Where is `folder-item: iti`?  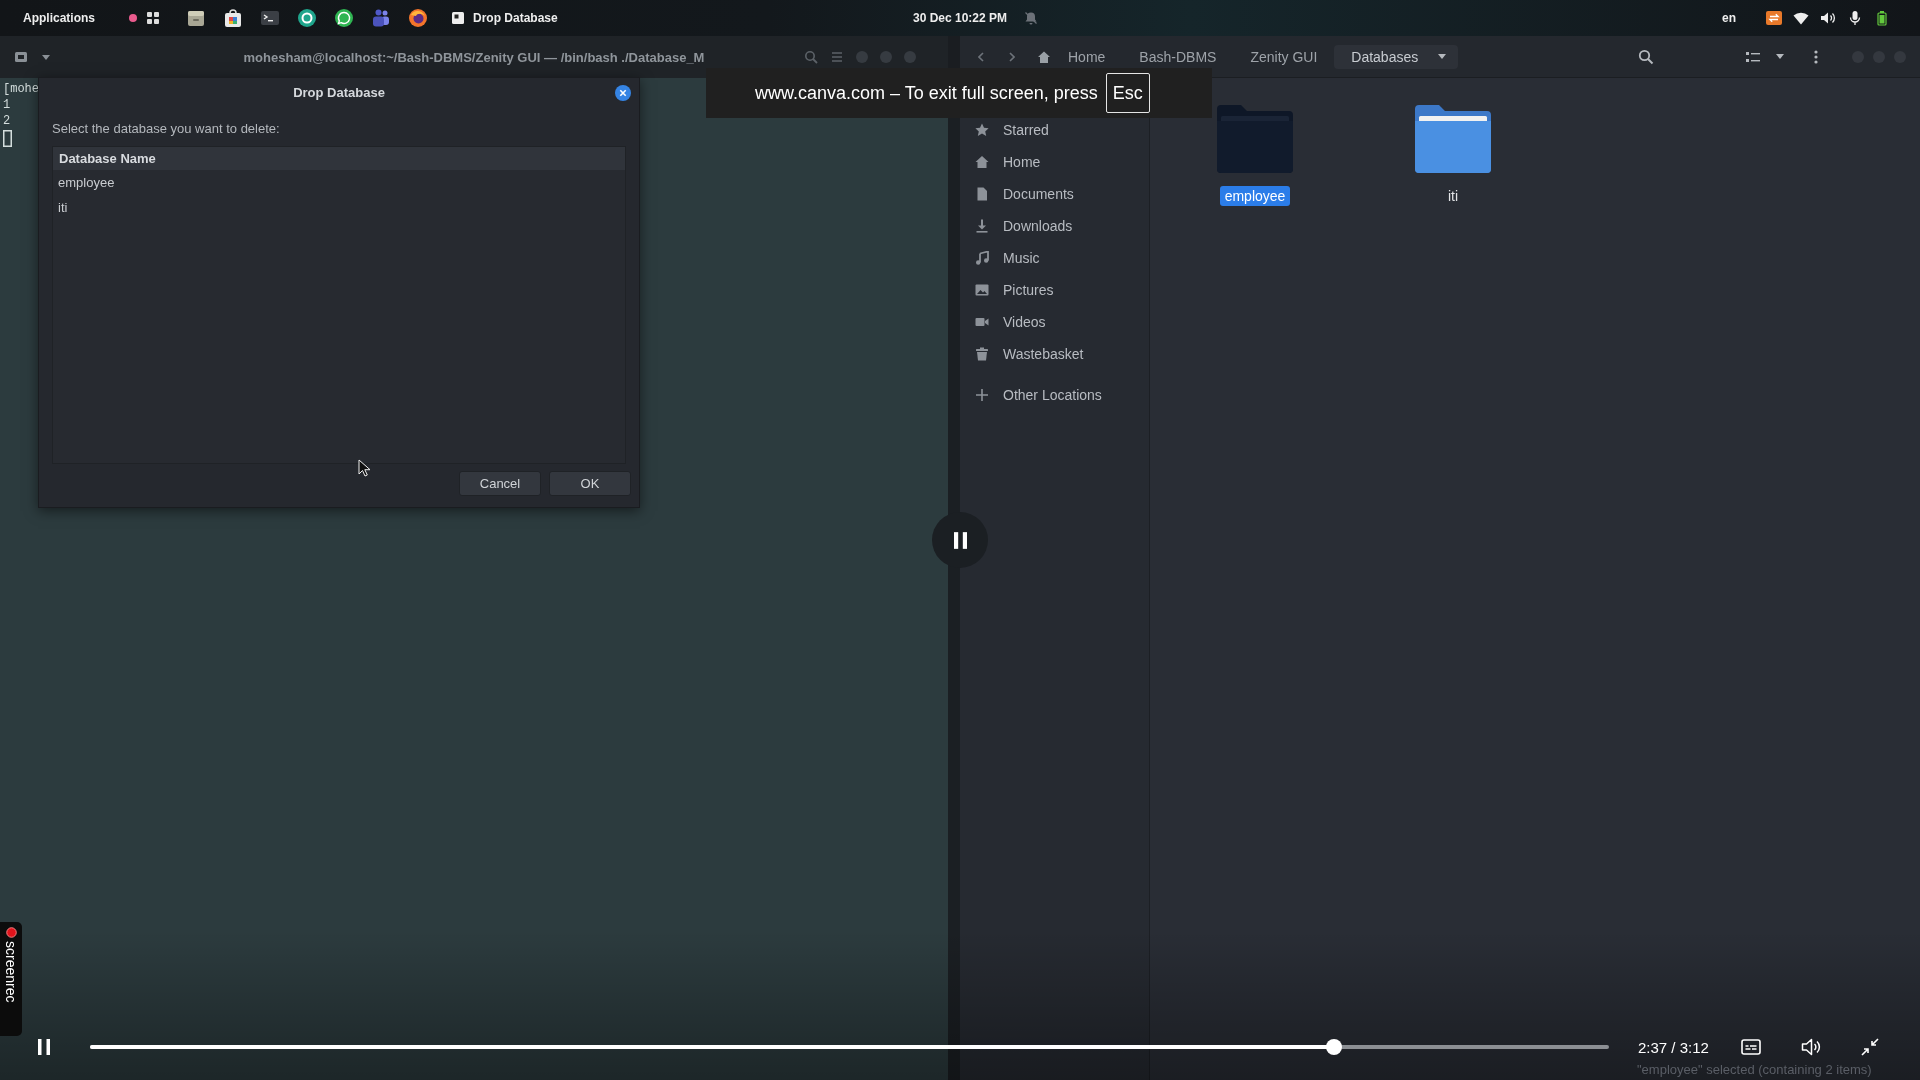 folder-item: iti is located at coordinates (1453, 154).